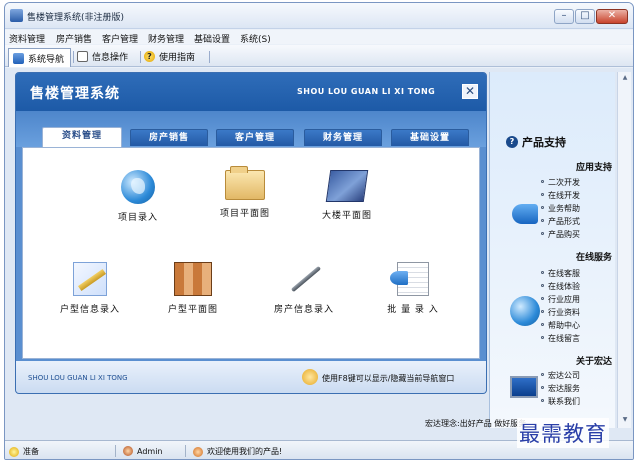 Image resolution: width=639 pixels, height=462 pixels. What do you see at coordinates (347, 186) in the screenshot?
I see `blueprint-icon` at bounding box center [347, 186].